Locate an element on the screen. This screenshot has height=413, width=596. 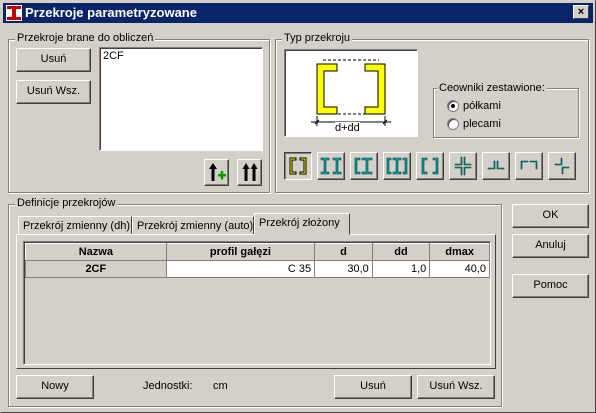
z-angles-icon is located at coordinates (562, 166).